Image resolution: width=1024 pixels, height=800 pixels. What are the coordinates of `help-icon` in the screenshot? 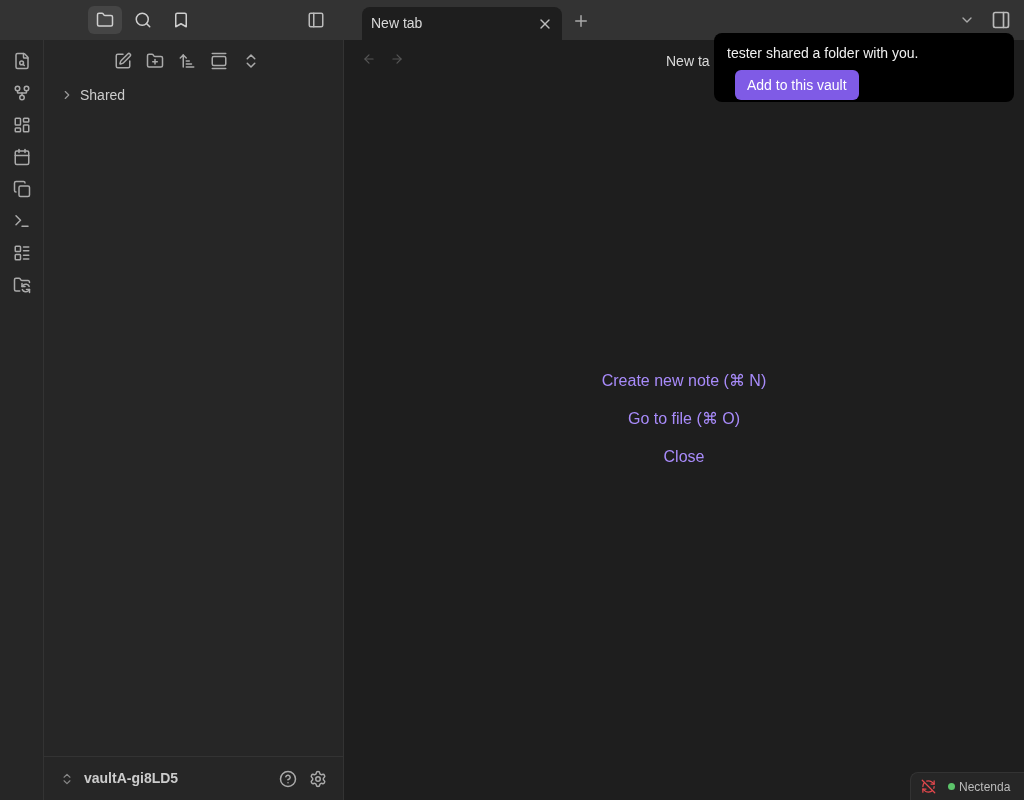 It's located at (288, 778).